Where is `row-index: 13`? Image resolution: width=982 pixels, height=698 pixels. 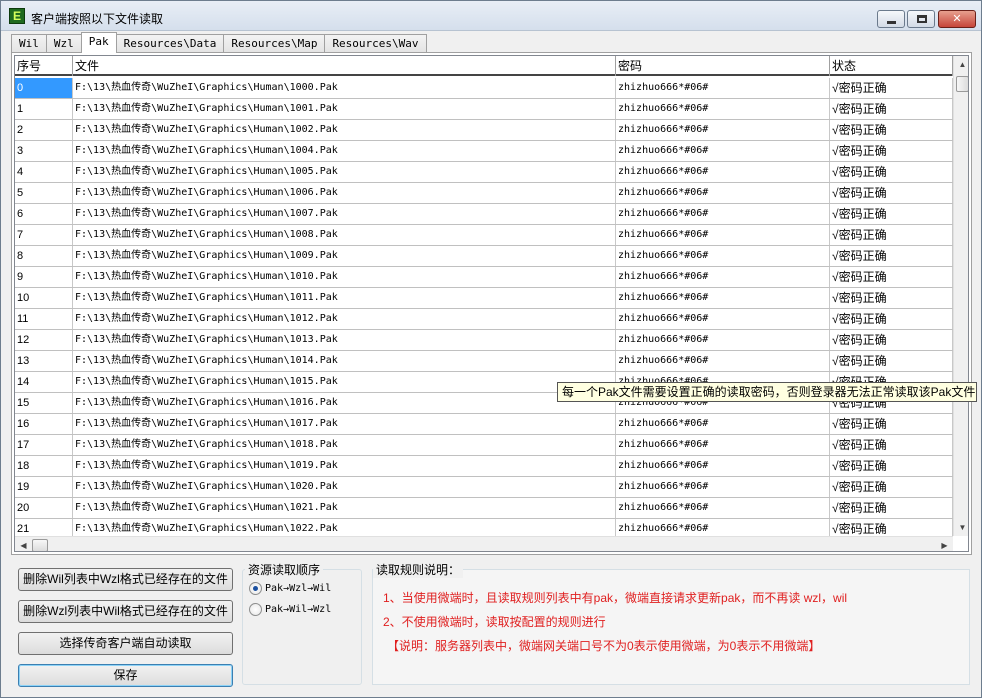
row-index: 13 is located at coordinates (44, 361).